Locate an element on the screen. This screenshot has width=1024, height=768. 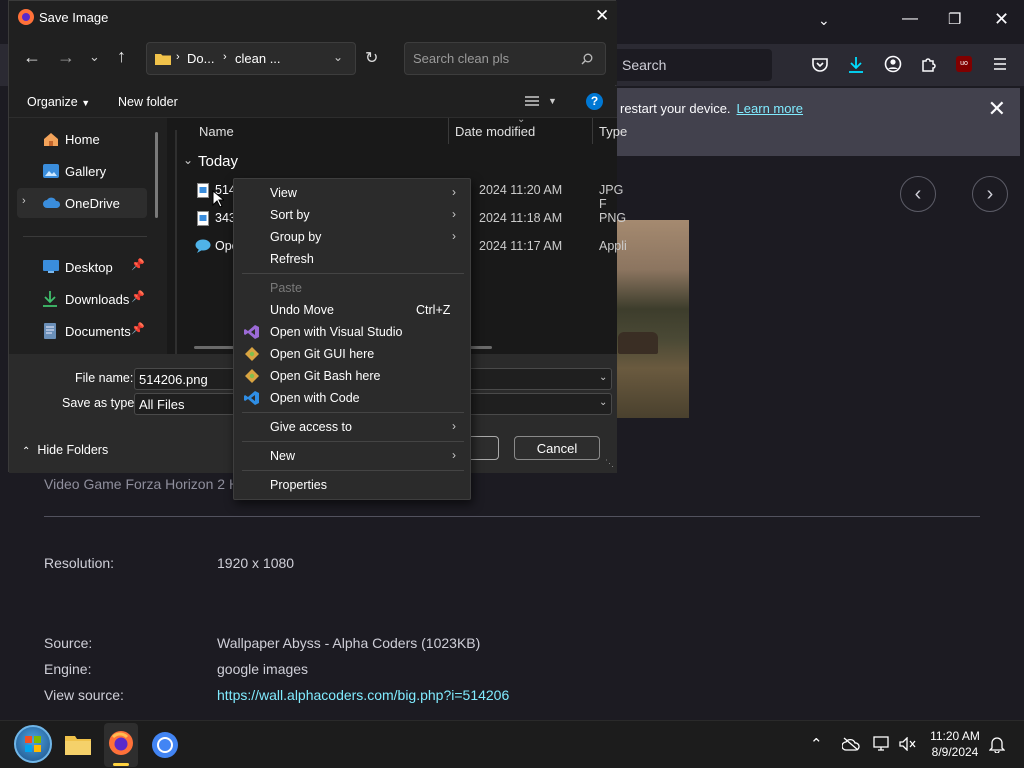
menu-item-undo-move: Undo Move Ctrl+Z is located at coordinates (353, 310).